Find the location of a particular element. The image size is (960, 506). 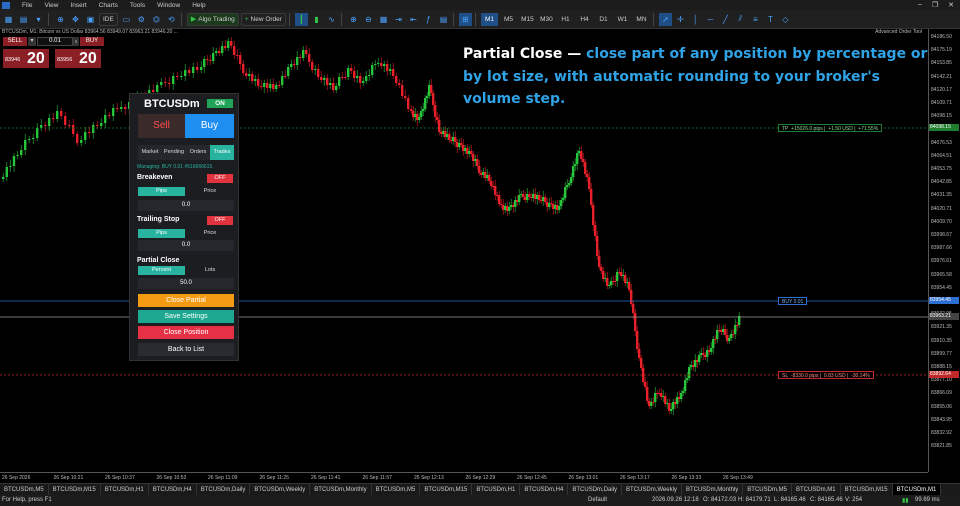

fibonacci-icon: ≡ is located at coordinates (755, 19).